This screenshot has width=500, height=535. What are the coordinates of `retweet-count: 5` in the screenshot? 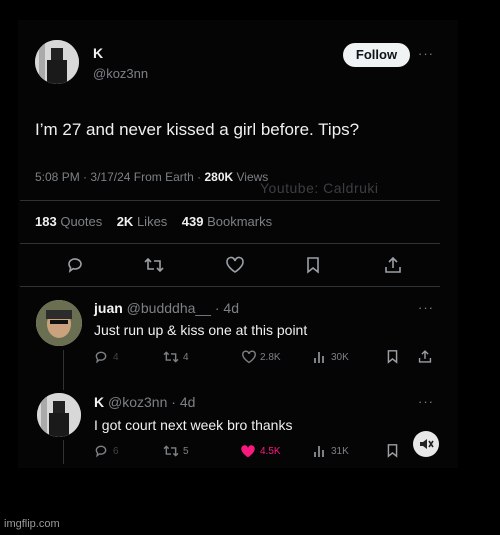 It's located at (186, 451).